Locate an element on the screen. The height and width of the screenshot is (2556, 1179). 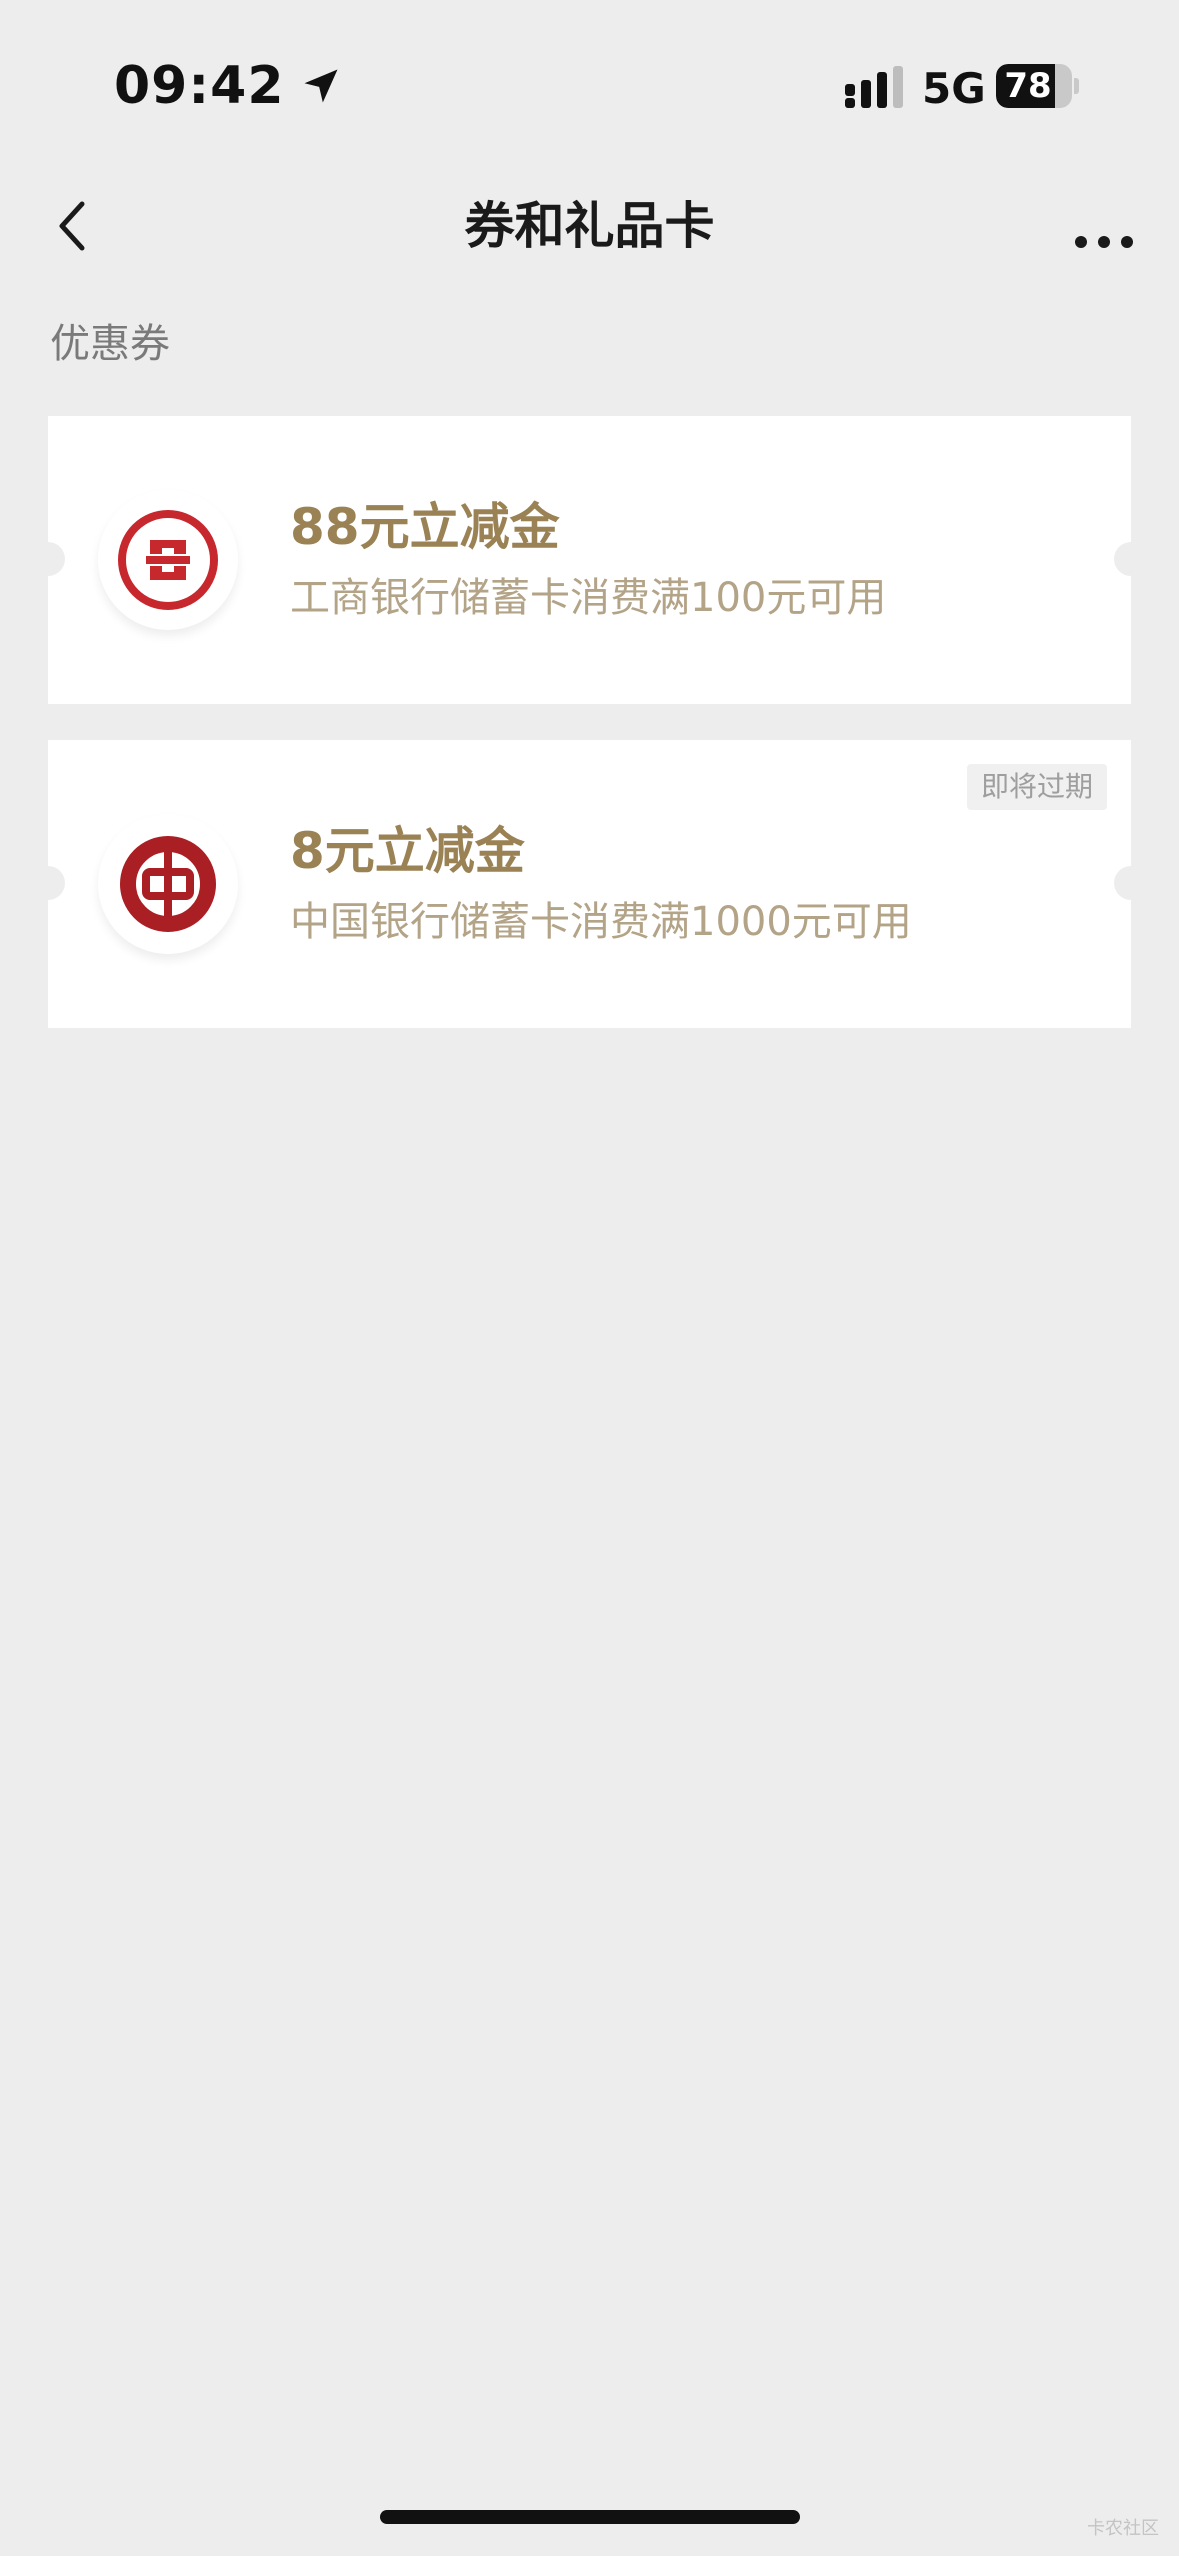
more-button is located at coordinates (1104, 226).